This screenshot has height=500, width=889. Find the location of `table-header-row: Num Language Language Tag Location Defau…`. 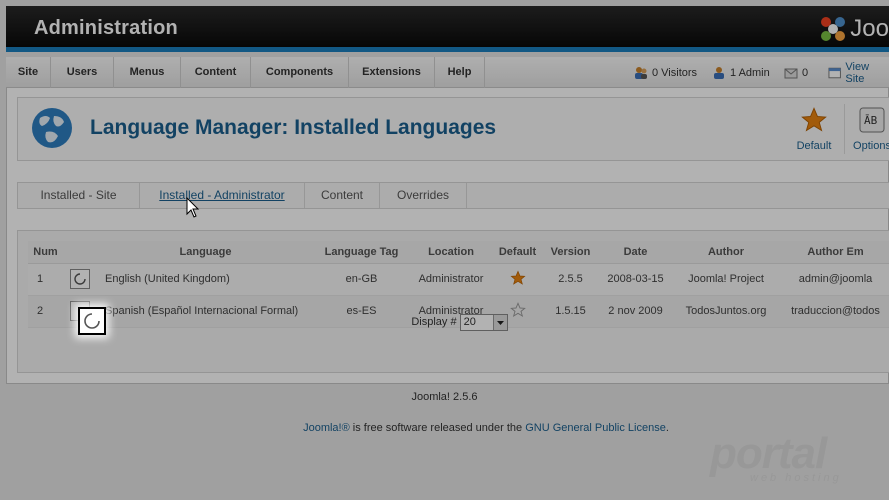

table-header-row: Num Language Language Tag Location Defau… is located at coordinates (458, 252).